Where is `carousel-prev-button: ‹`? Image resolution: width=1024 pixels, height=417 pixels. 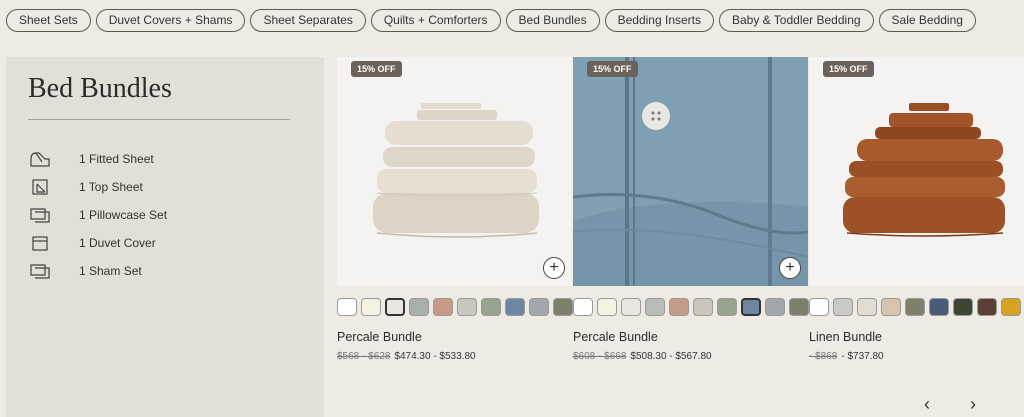
carousel-prev-button: ‹ is located at coordinates (927, 404).